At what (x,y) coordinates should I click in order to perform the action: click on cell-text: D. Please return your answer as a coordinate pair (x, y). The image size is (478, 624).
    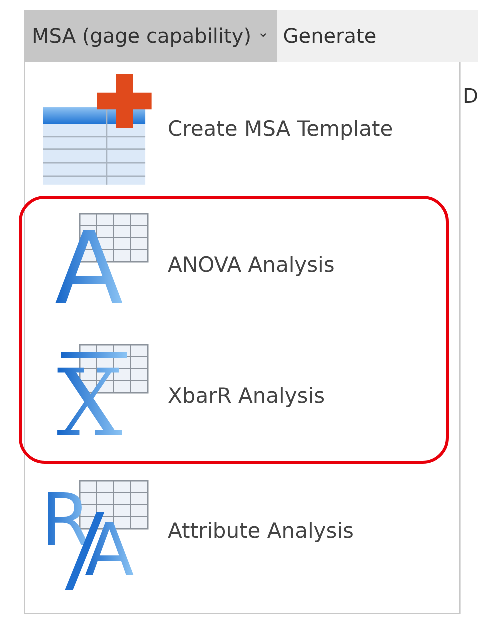
    Looking at the image, I should click on (470, 96).